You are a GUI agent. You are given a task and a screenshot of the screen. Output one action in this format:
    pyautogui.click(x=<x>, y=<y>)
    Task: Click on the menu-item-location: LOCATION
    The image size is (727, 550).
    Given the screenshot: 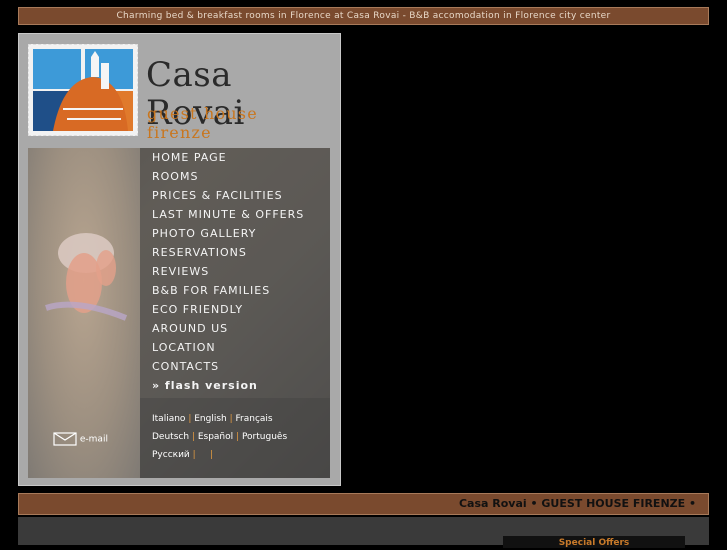 What is the action you would take?
    pyautogui.click(x=228, y=348)
    